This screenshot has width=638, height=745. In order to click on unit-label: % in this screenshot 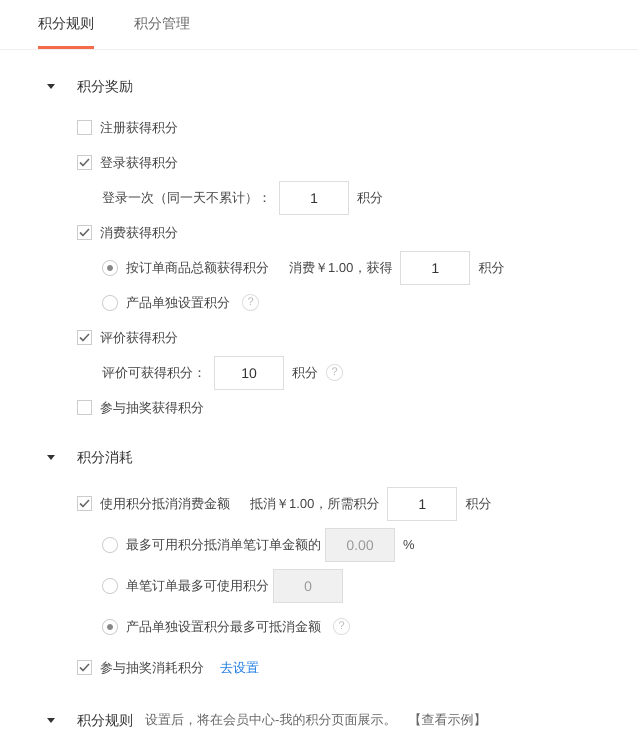, I will do `click(409, 545)`.